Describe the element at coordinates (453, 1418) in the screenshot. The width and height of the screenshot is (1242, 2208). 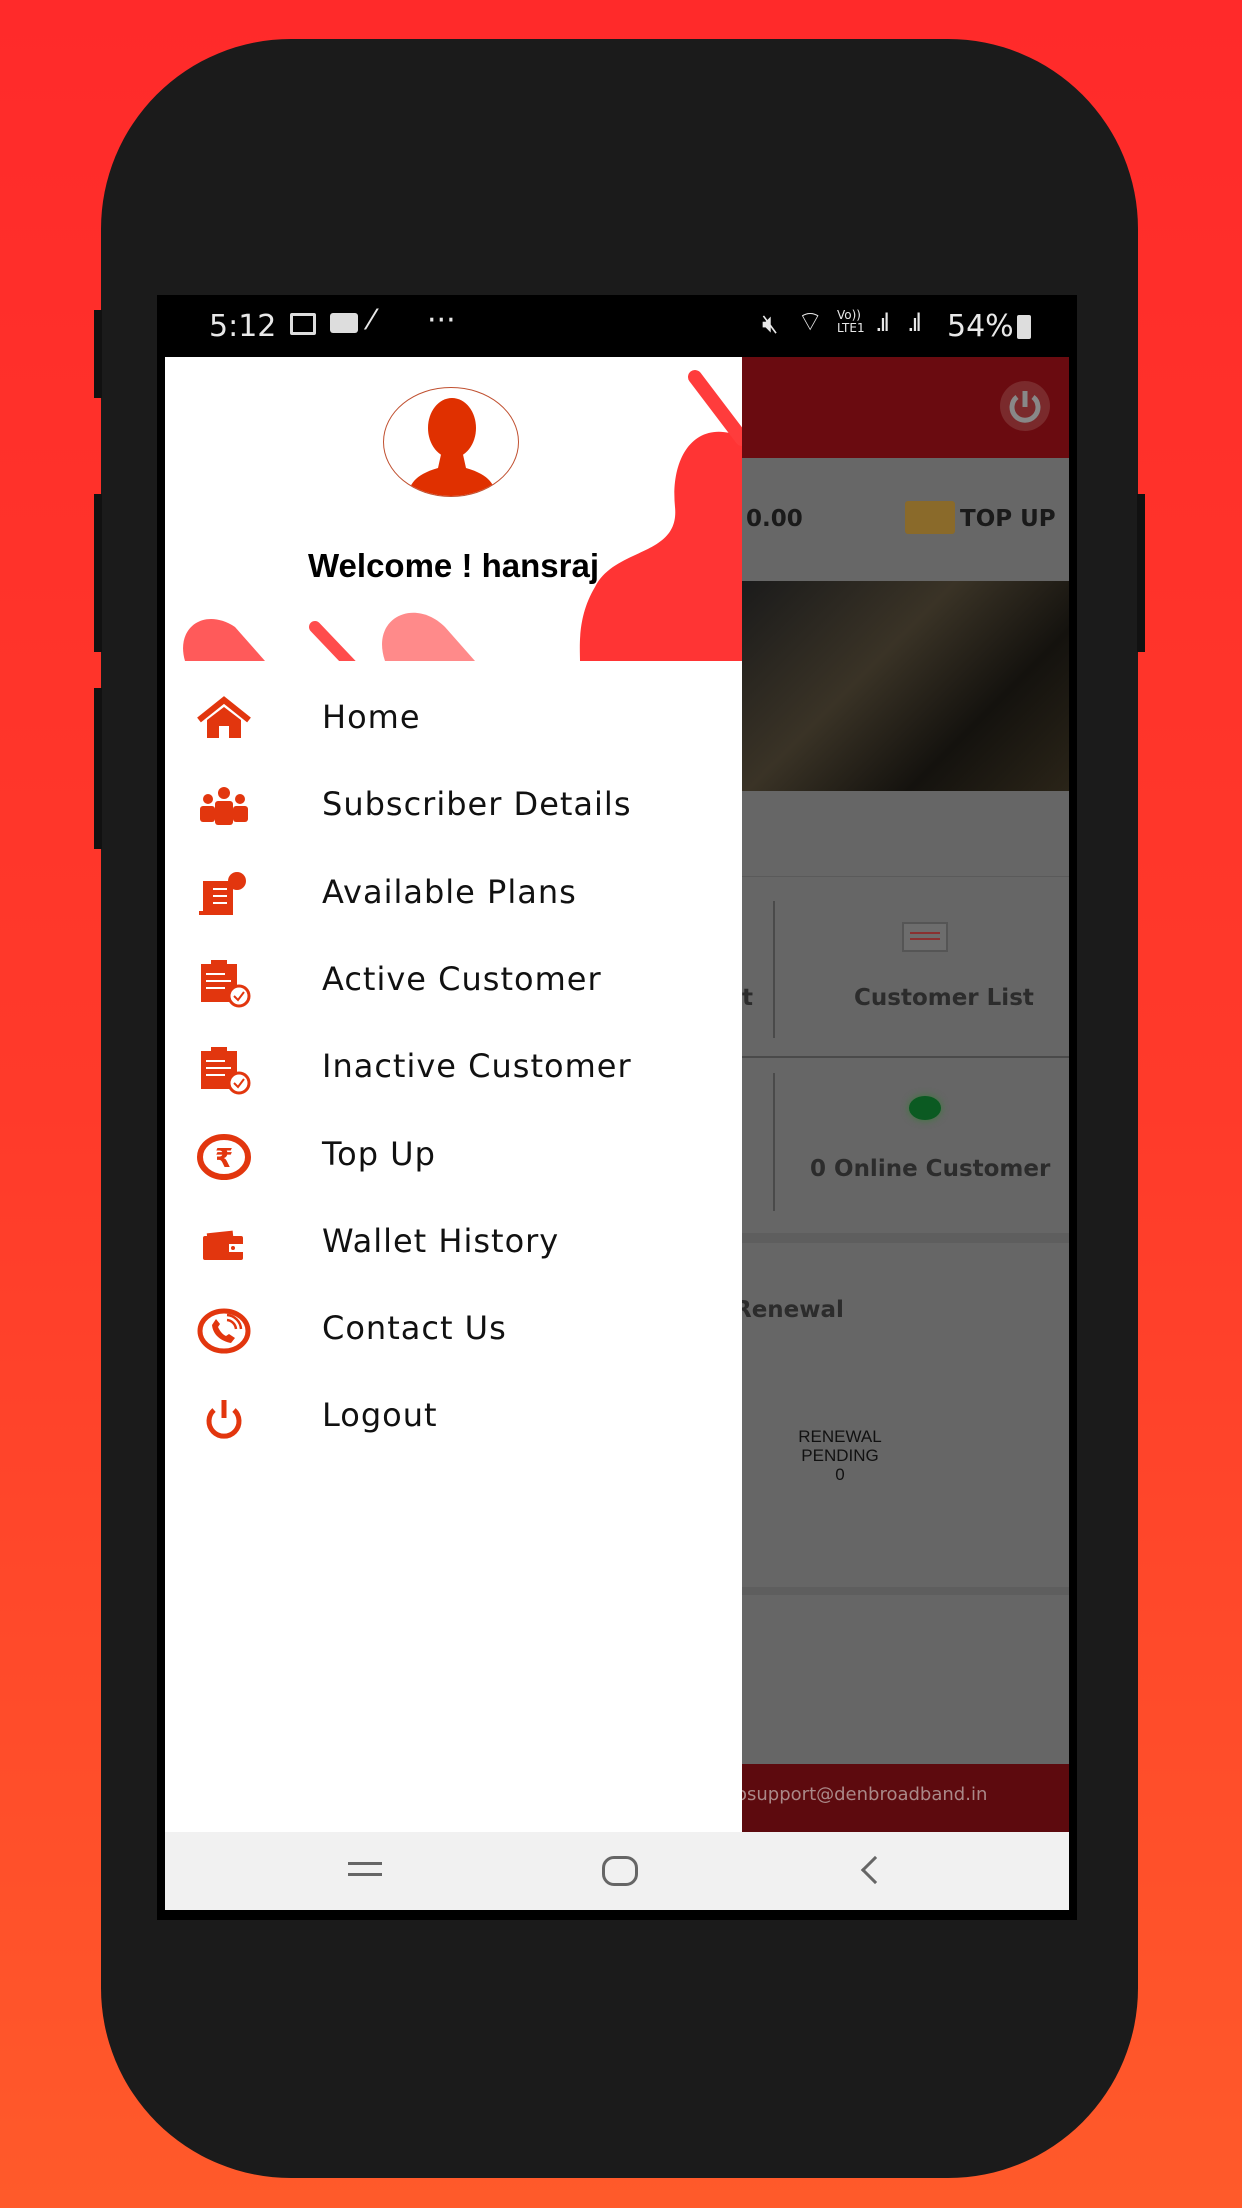
I see `drawer-item-logout: Logout` at that location.